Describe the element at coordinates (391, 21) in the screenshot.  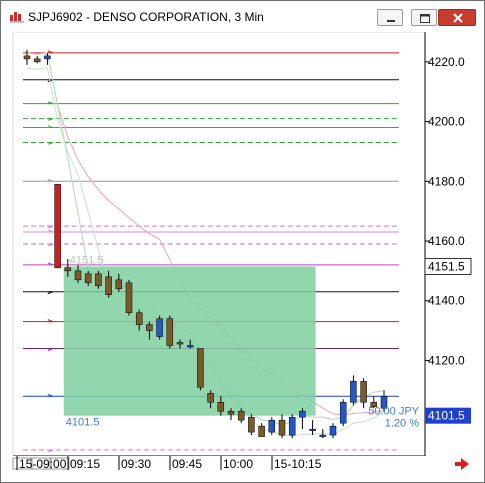
I see `minimize-icon` at that location.